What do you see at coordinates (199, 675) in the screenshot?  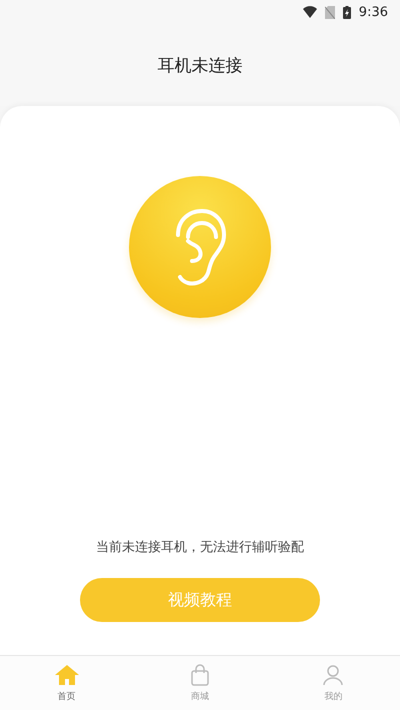 I see `shopping-bag-icon` at bounding box center [199, 675].